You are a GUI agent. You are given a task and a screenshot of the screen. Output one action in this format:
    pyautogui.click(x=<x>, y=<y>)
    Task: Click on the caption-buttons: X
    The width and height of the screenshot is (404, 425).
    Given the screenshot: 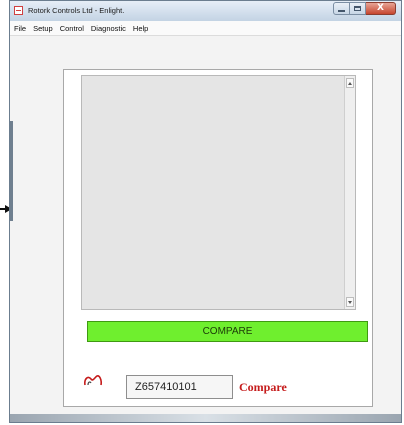 What is the action you would take?
    pyautogui.click(x=364, y=9)
    